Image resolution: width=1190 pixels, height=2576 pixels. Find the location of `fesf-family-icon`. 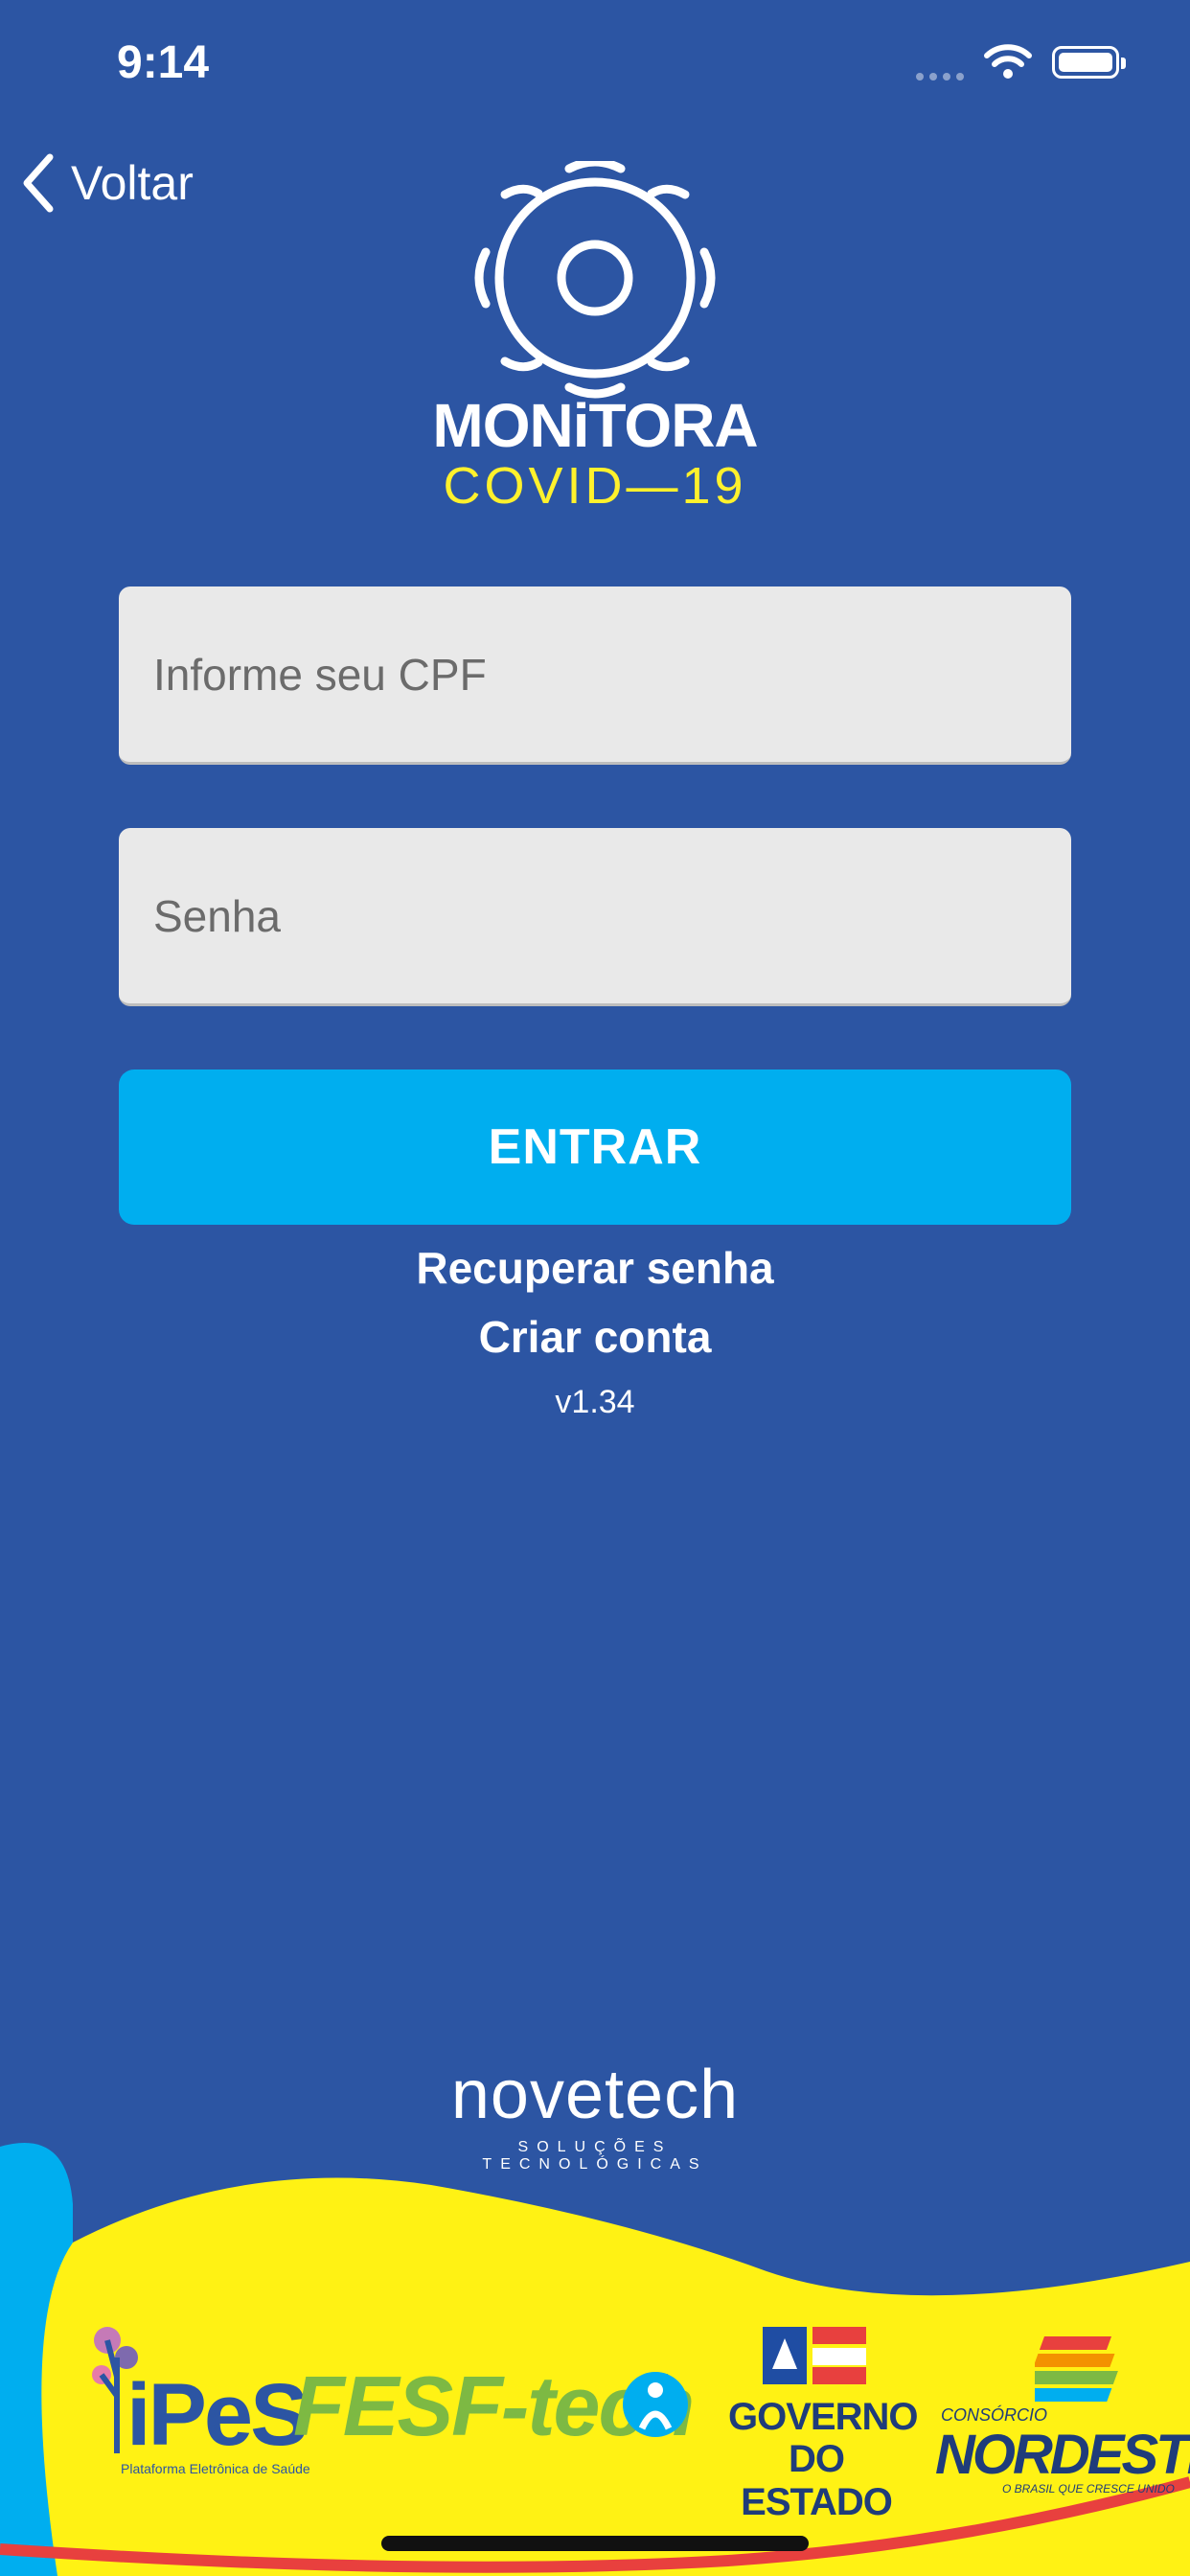

fesf-family-icon is located at coordinates (655, 2404).